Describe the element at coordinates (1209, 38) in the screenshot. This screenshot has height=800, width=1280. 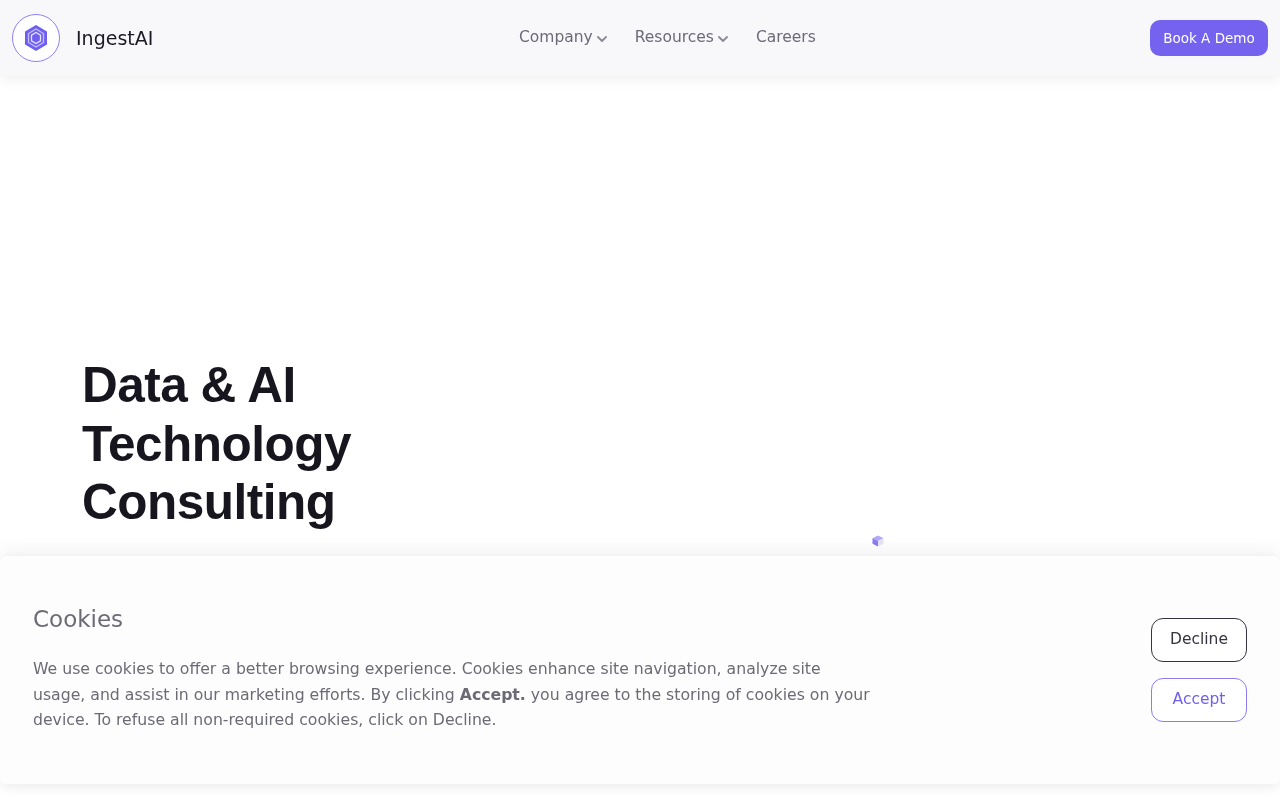
I see `book-demo-button: Book A Demo` at that location.